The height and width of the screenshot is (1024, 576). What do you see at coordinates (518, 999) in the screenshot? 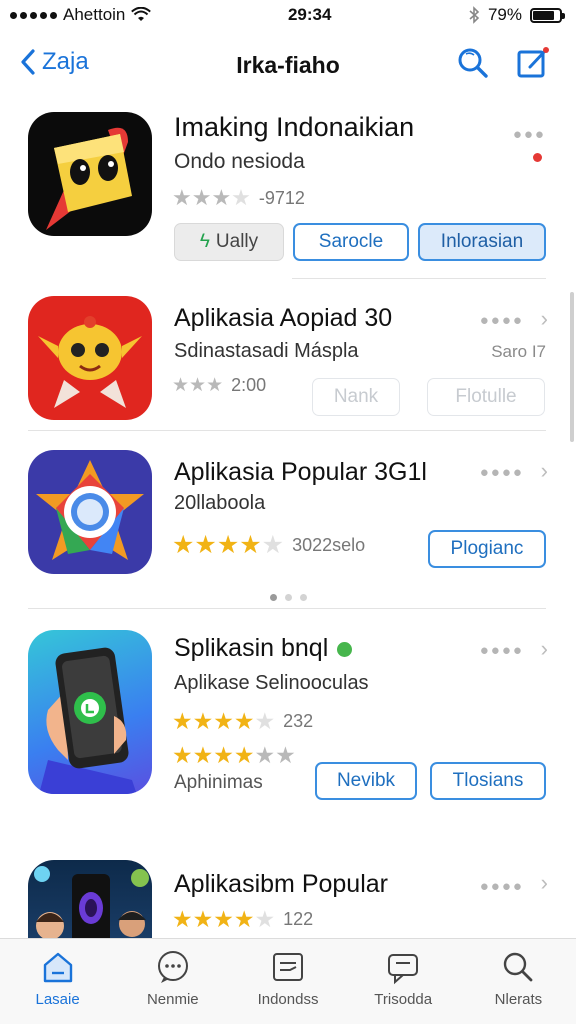
I see `tab-label: Nlerats` at bounding box center [518, 999].